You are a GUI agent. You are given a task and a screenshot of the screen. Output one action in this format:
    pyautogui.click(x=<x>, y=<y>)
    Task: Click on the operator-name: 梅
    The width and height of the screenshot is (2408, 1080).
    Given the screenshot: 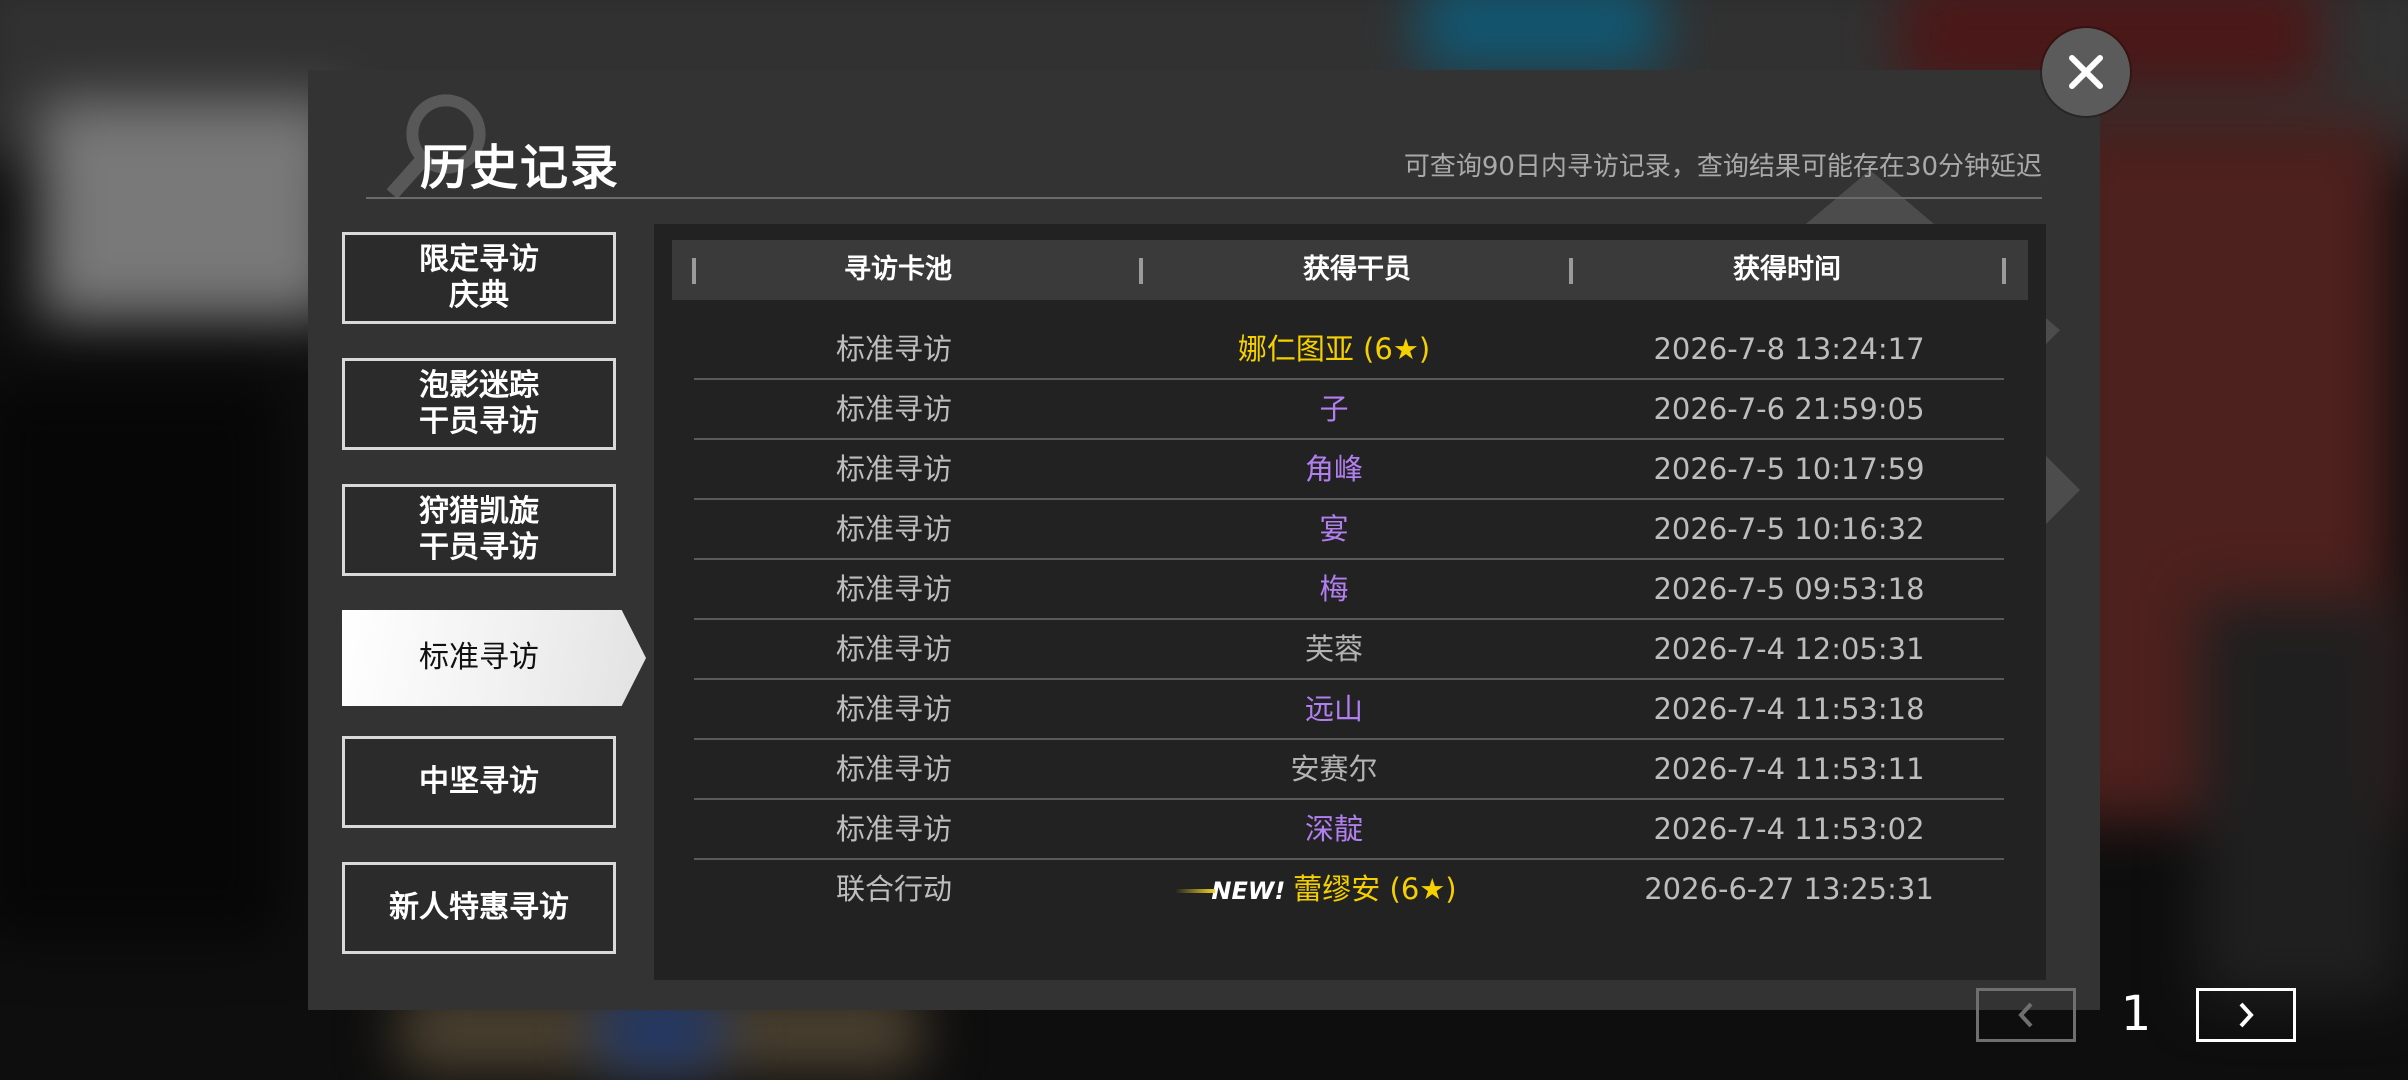 What is the action you would take?
    pyautogui.click(x=1334, y=589)
    